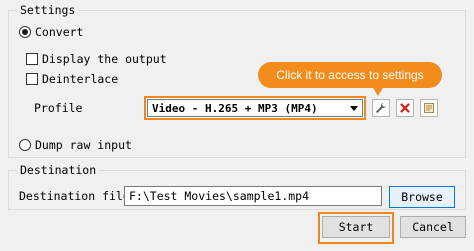 The width and height of the screenshot is (474, 251). I want to click on delete-profile-button, so click(405, 108).